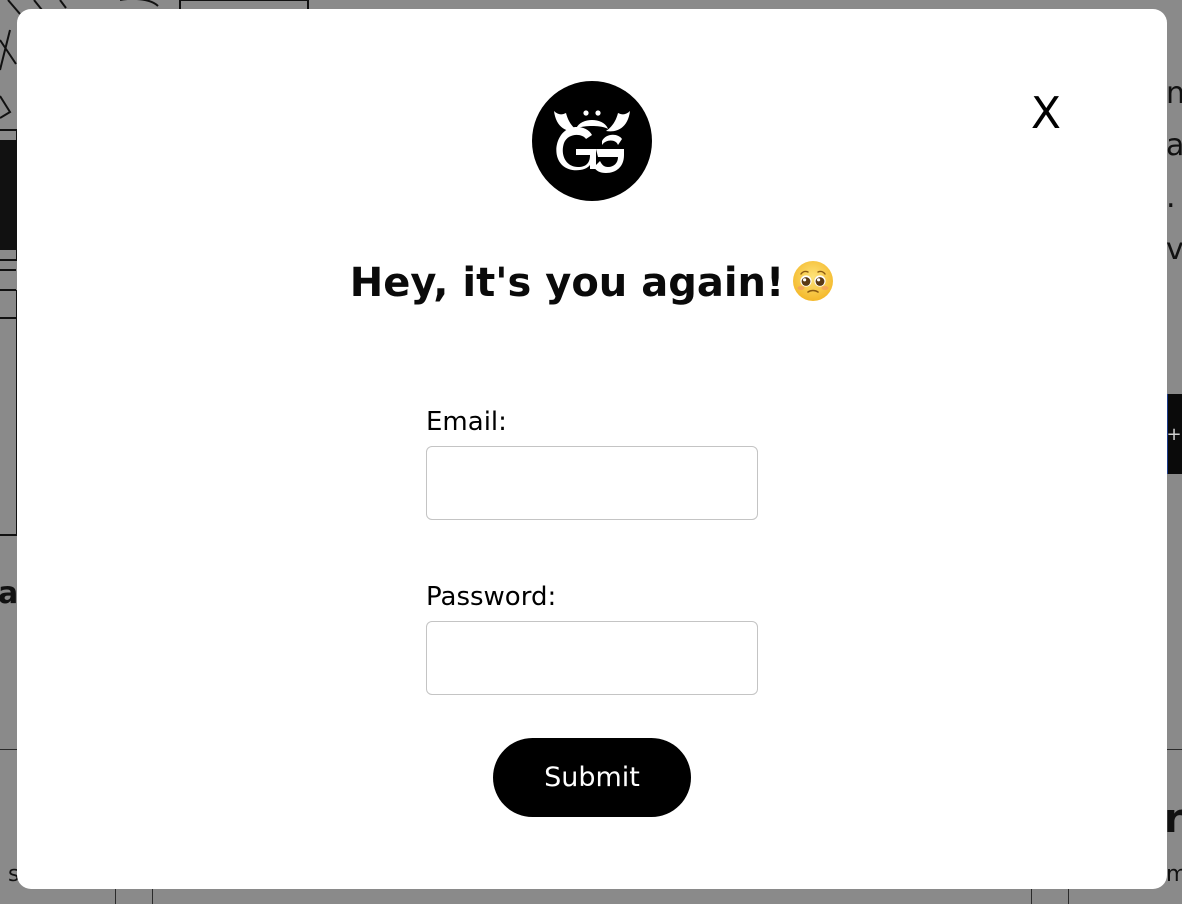  What do you see at coordinates (491, 597) in the screenshot?
I see `password-label: Password:` at bounding box center [491, 597].